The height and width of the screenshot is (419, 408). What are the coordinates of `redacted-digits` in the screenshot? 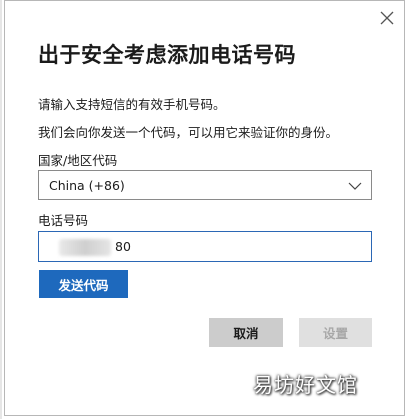 It's located at (85, 247).